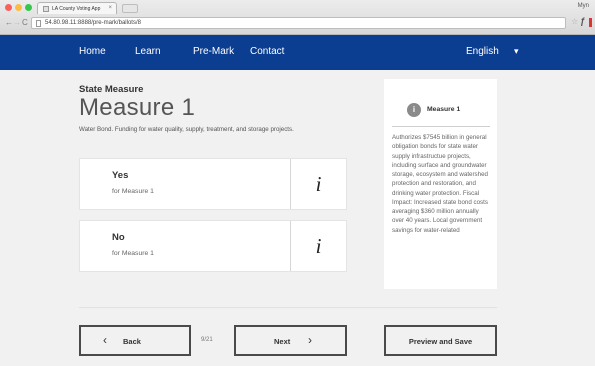 This screenshot has height=366, width=595. I want to click on chevron-down-icon: ▾, so click(516, 51).